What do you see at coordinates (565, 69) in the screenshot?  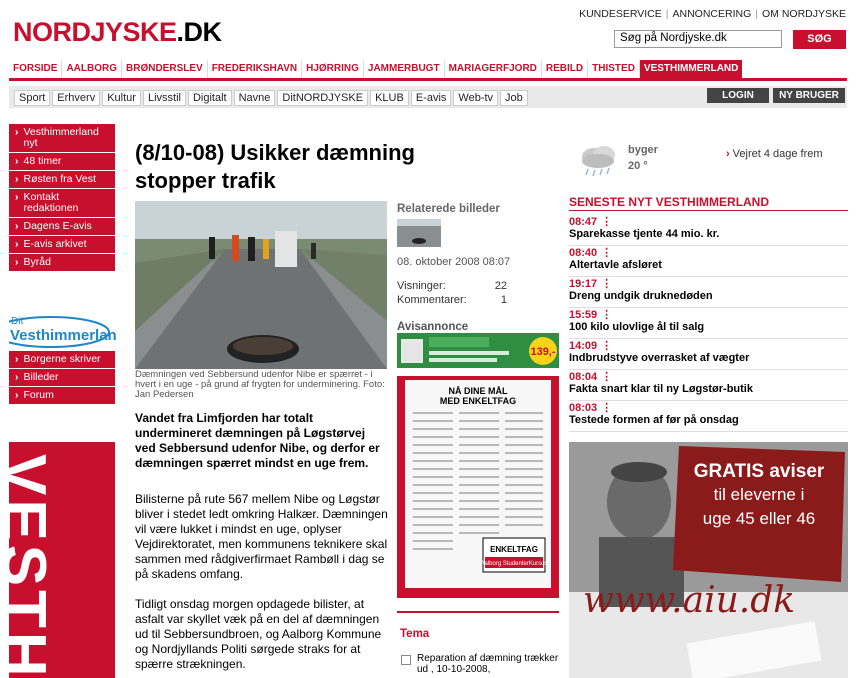 I see `nav-rebild: REBILD` at bounding box center [565, 69].